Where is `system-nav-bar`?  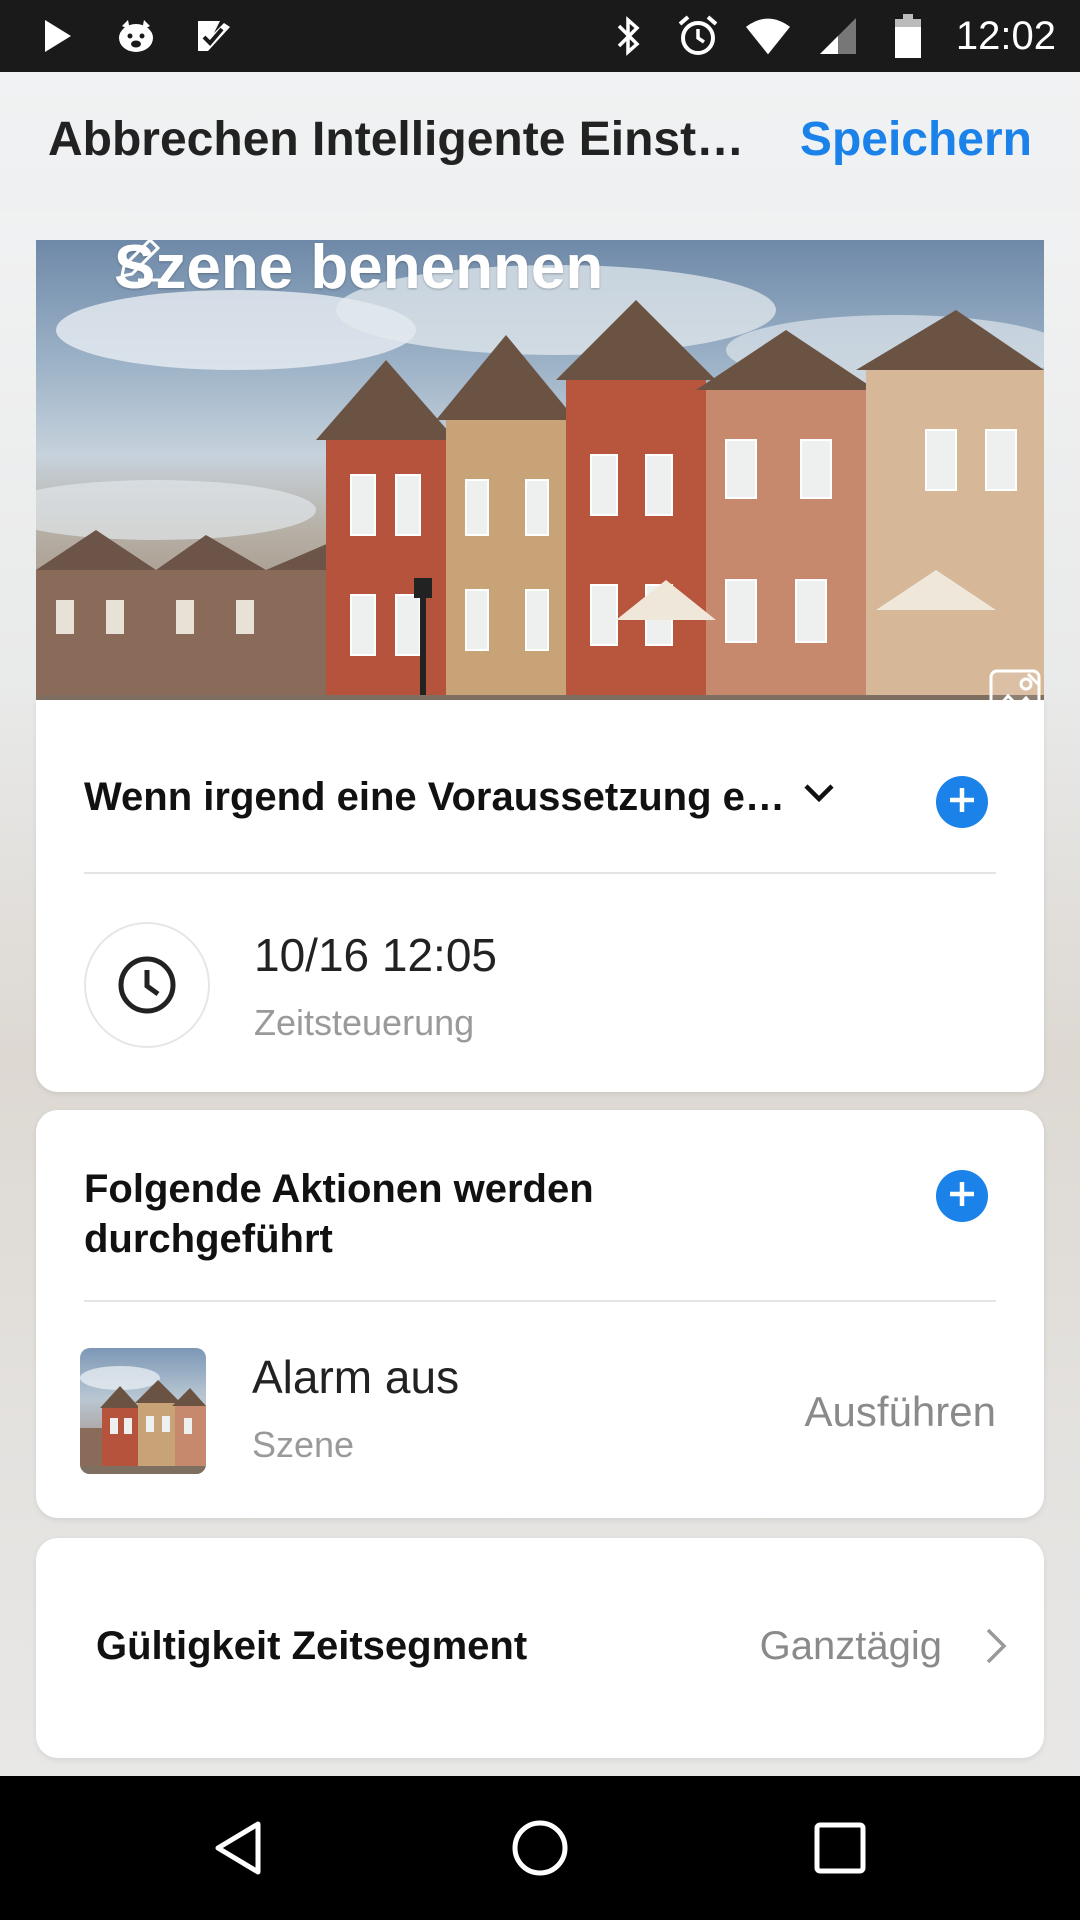
system-nav-bar is located at coordinates (540, 1848).